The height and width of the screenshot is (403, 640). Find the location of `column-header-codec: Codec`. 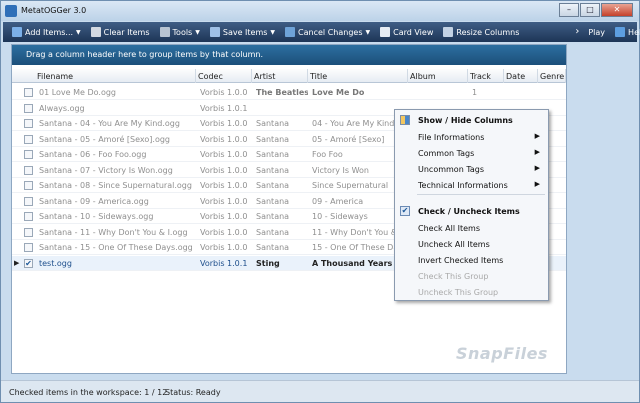

column-header-codec: Codec is located at coordinates (224, 76).